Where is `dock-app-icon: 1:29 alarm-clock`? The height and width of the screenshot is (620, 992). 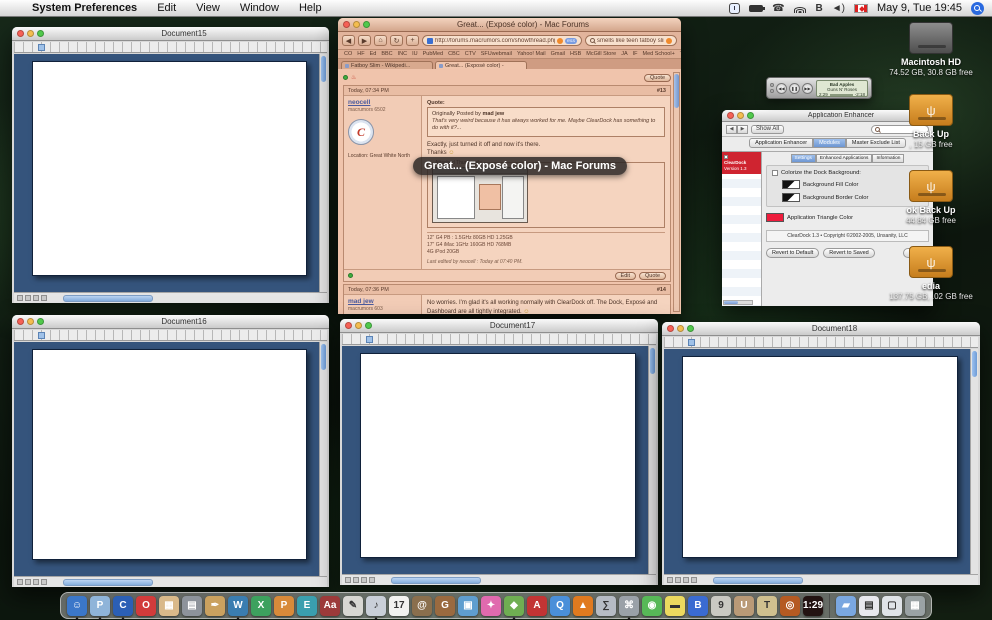 dock-app-icon: 1:29 alarm-clock is located at coordinates (813, 605).